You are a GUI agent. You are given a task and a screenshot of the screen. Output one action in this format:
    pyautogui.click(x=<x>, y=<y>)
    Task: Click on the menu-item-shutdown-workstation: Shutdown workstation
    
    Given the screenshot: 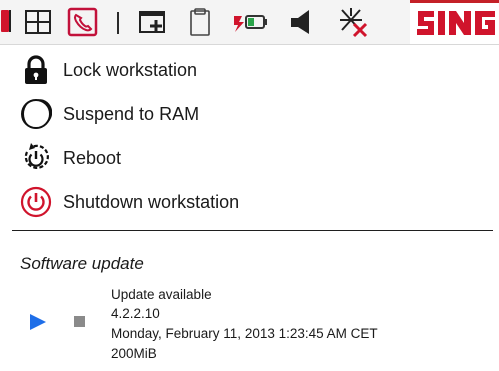 What is the action you would take?
    pyautogui.click(x=253, y=202)
    